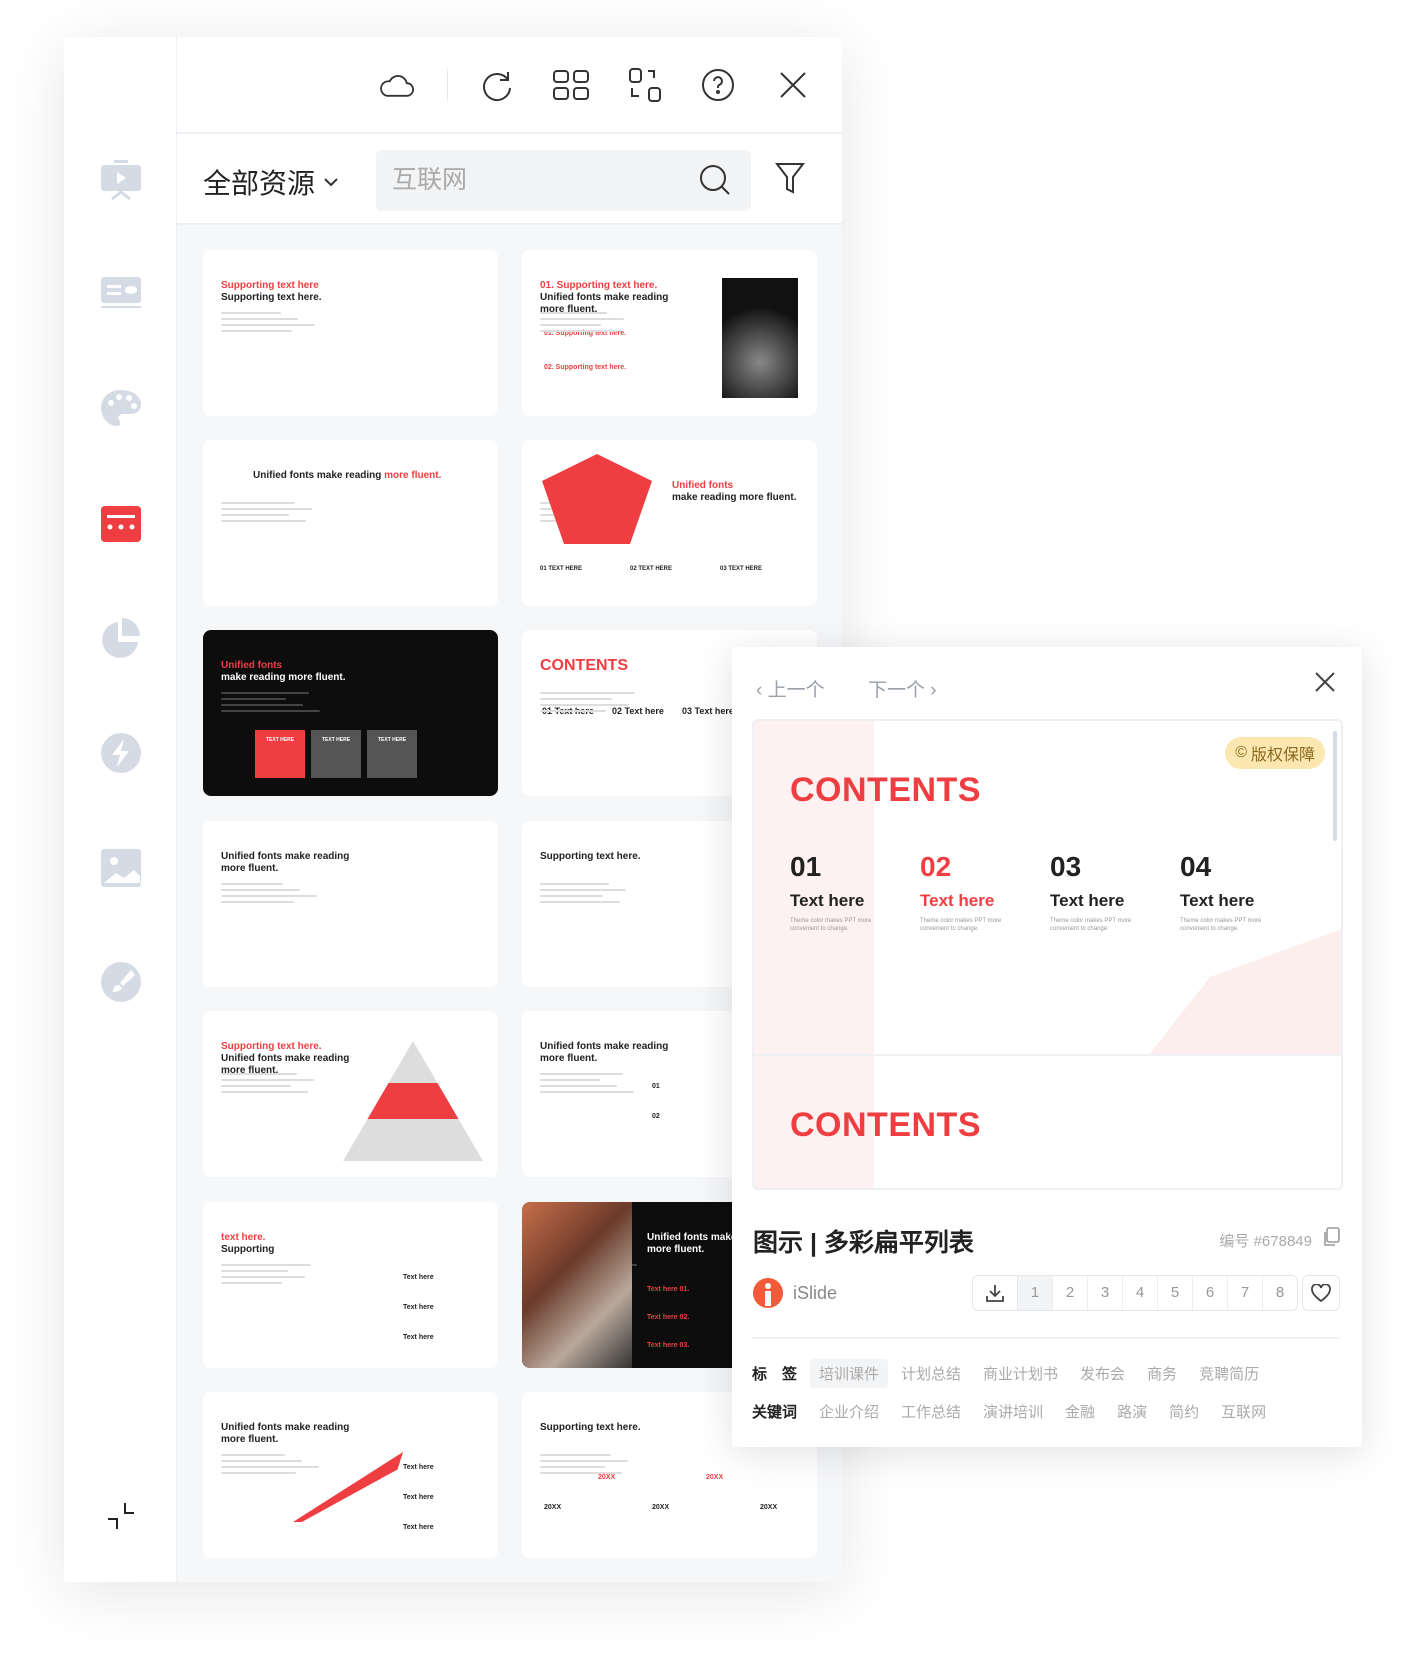 This screenshot has height=1674, width=1424. I want to click on tag-chip: 培训课件, so click(849, 1373).